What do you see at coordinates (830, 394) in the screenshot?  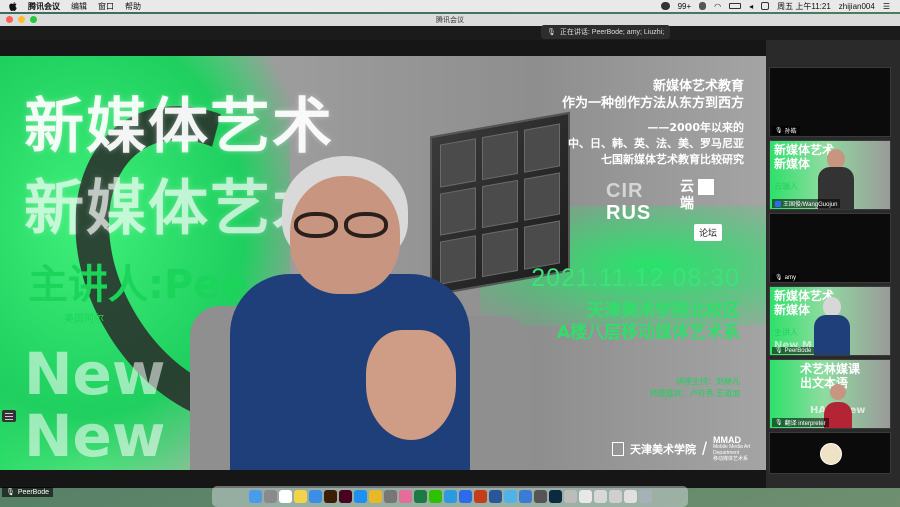 I see `participant-tile: 术艺林媒课 出文本语 HAM Mew 🎙 翻译 interpreter` at bounding box center [830, 394].